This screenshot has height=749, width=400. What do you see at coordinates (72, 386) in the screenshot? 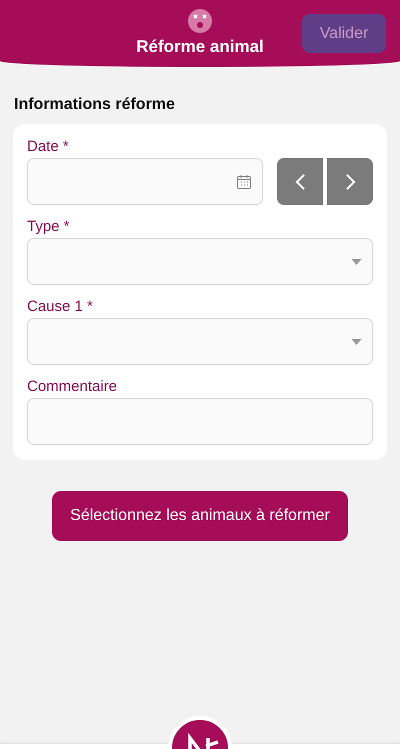
I see `field-label: Commentaire` at bounding box center [72, 386].